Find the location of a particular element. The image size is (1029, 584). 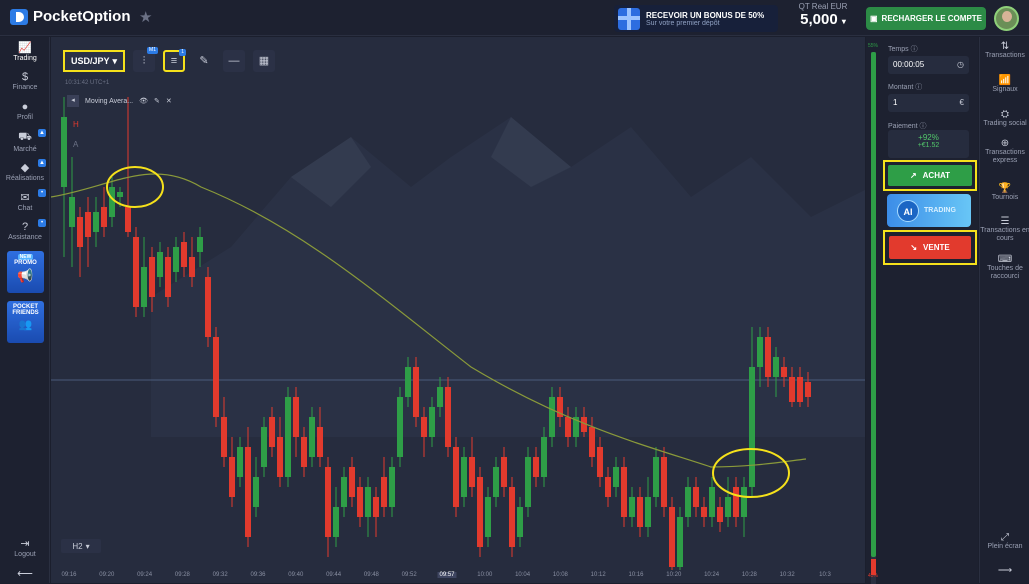

x-tick-label: 09:20 is located at coordinates (107, 575).